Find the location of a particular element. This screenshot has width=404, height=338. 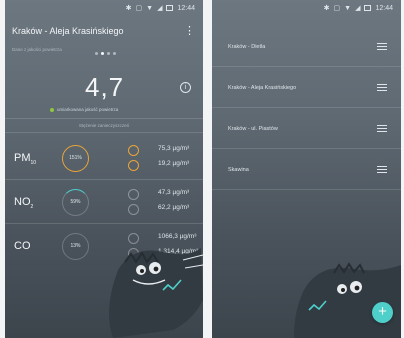

pollutant-name: PM10 is located at coordinates (25, 159).